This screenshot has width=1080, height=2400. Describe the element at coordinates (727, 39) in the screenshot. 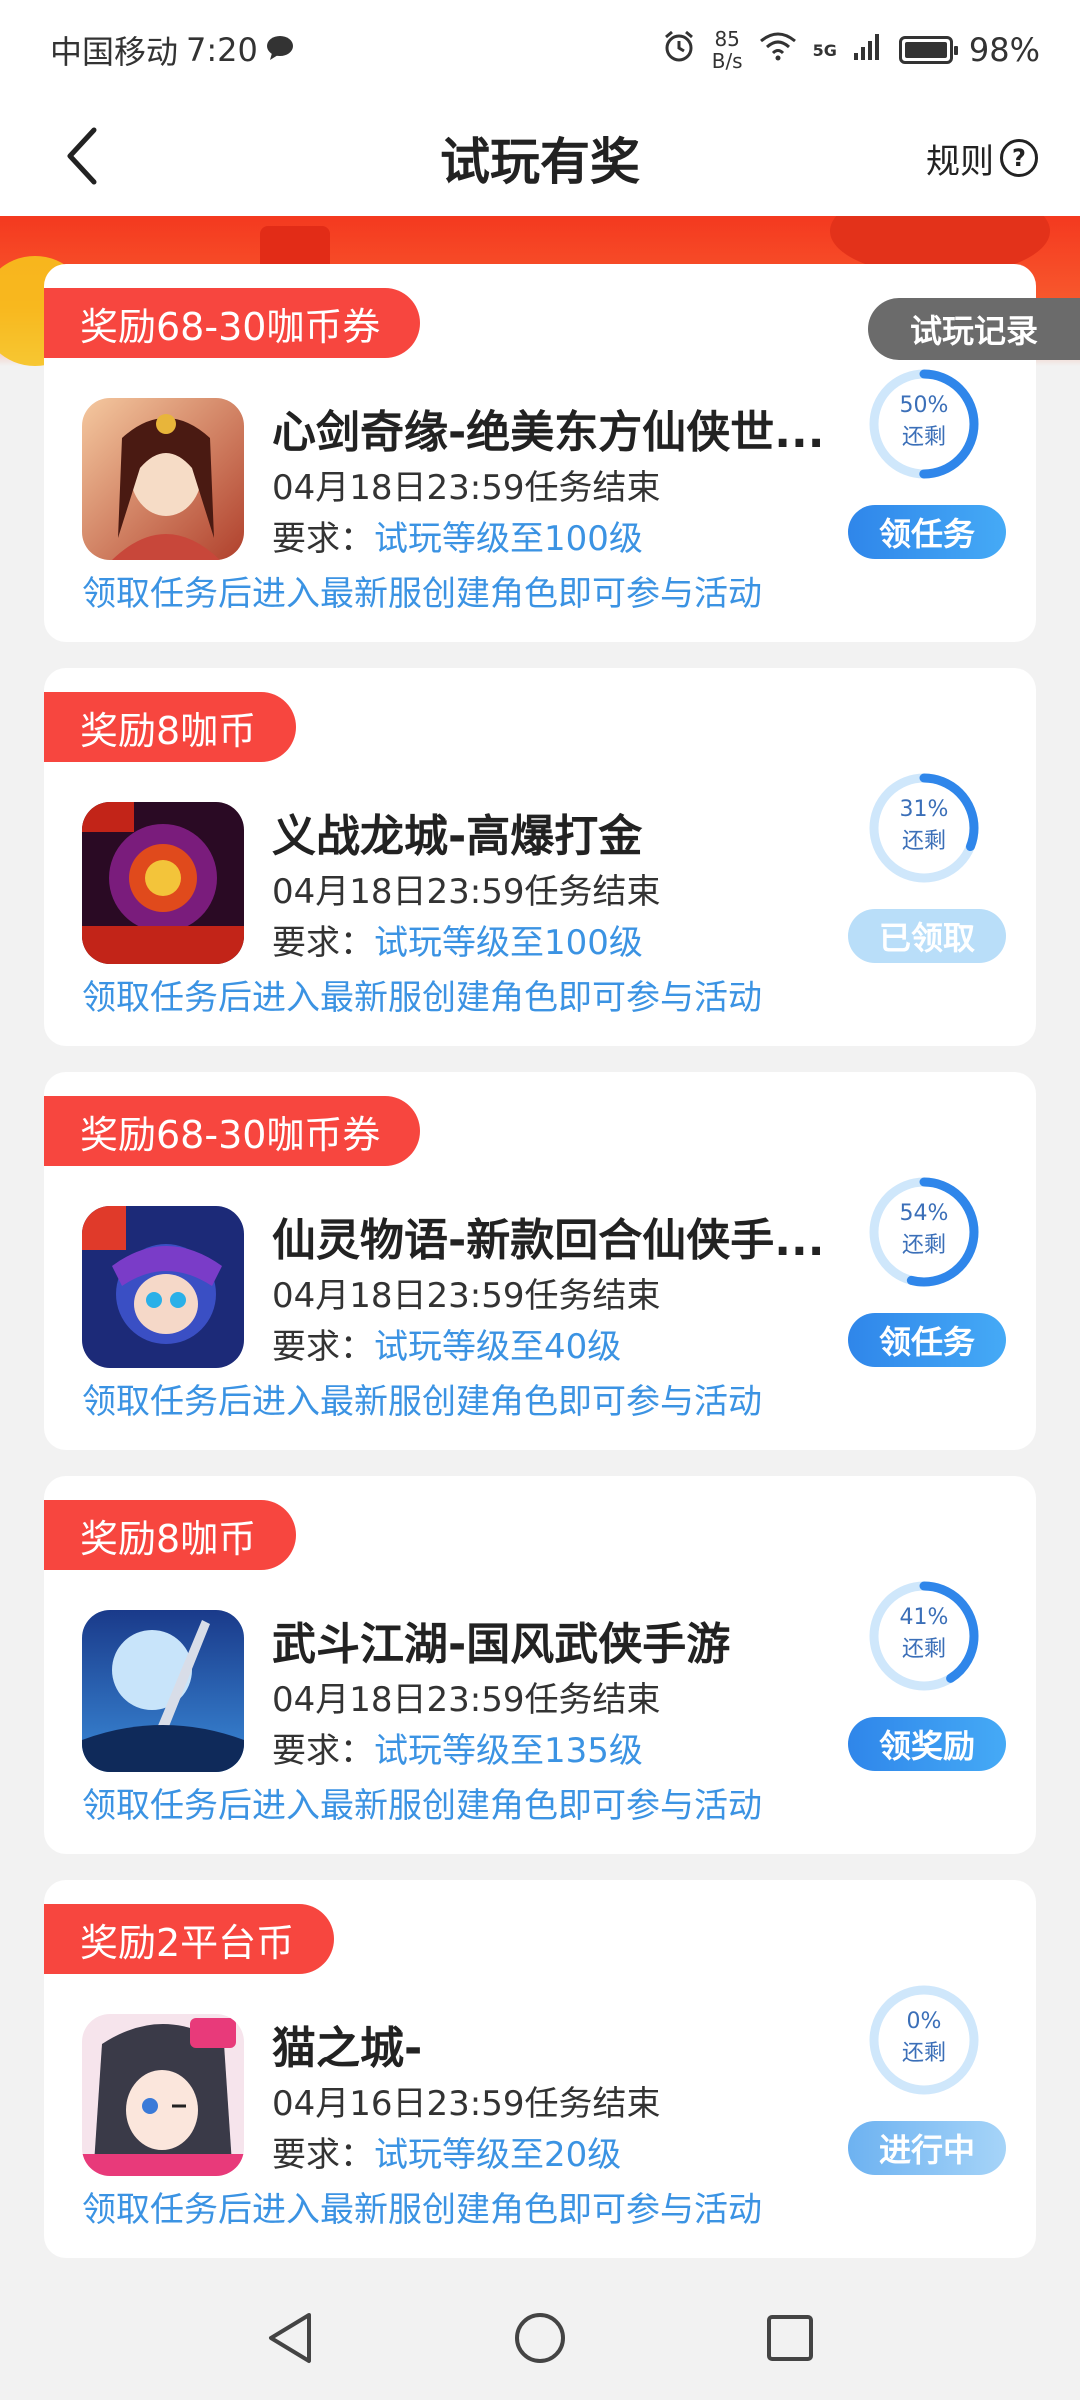

I see `net-speed-value: 85` at that location.